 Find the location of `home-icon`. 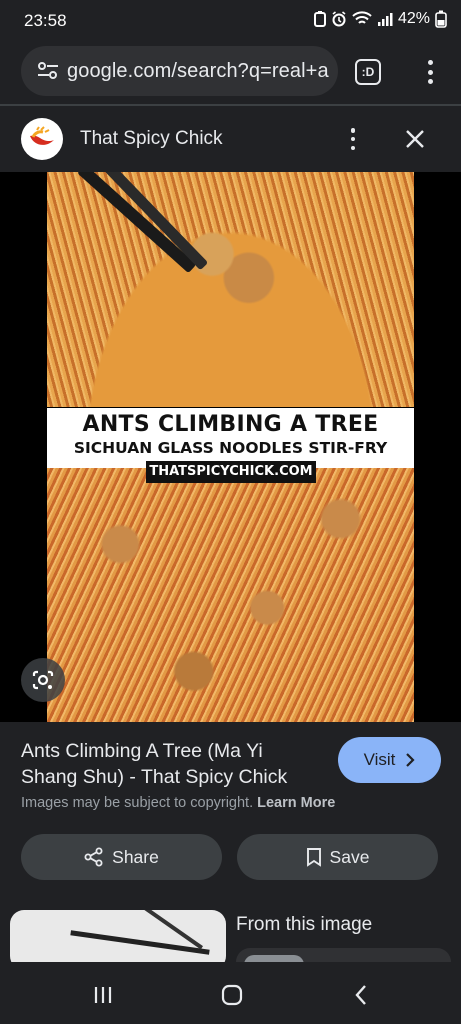

home-icon is located at coordinates (232, 995).